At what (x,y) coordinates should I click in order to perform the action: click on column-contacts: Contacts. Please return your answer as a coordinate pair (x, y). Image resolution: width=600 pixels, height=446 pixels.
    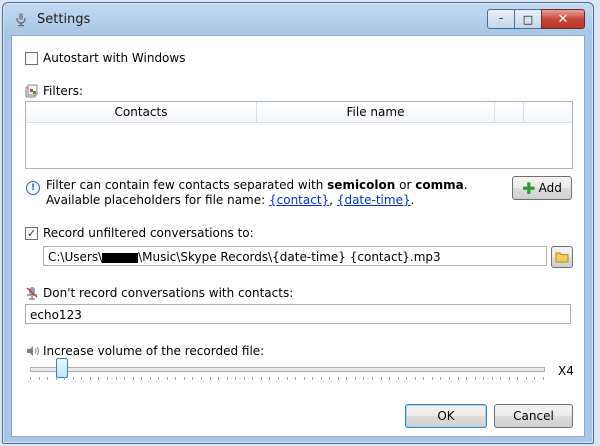
    Looking at the image, I should click on (141, 112).